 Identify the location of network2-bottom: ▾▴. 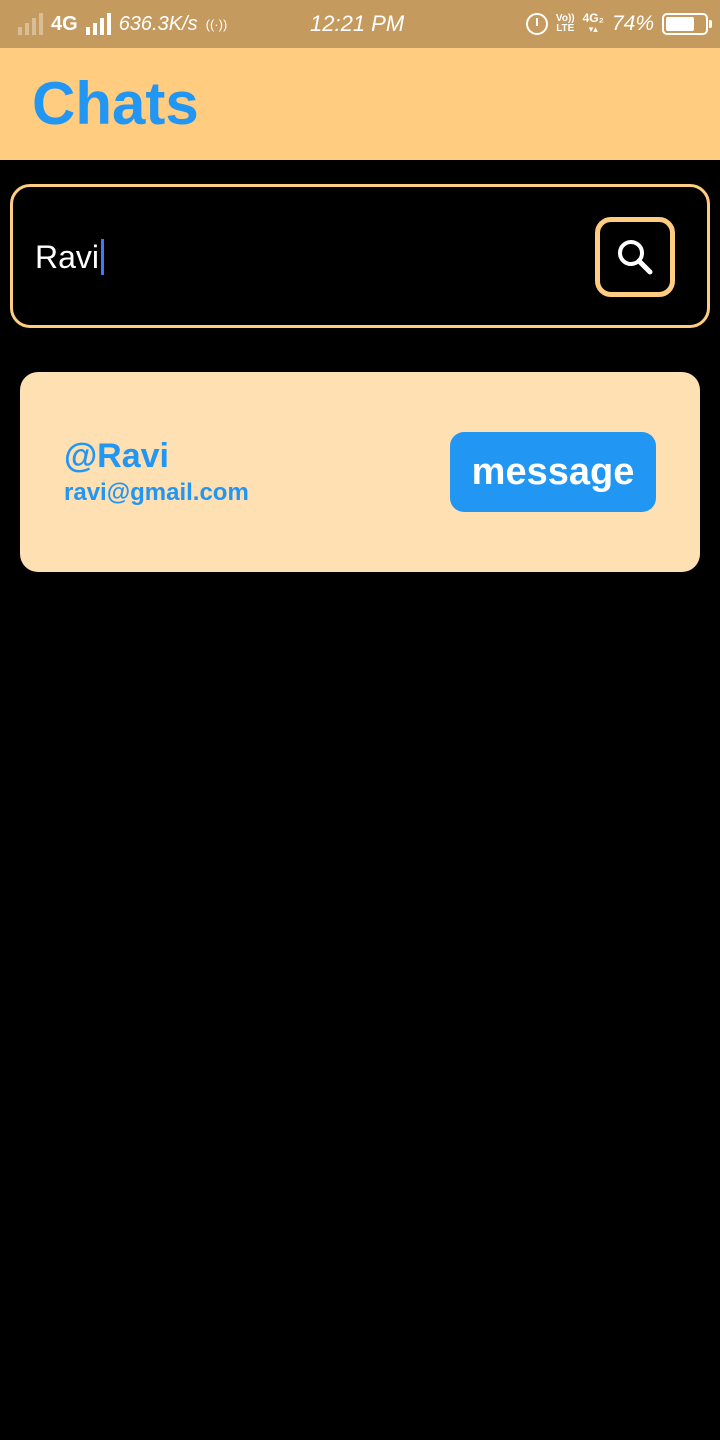
(593, 29).